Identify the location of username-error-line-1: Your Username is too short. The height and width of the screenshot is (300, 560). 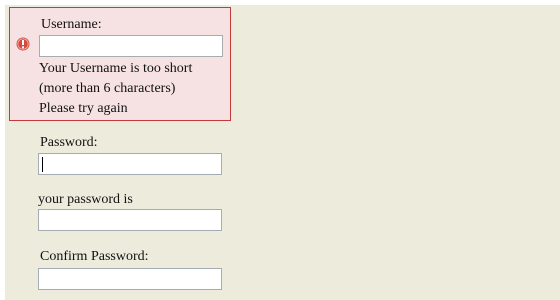
(116, 68).